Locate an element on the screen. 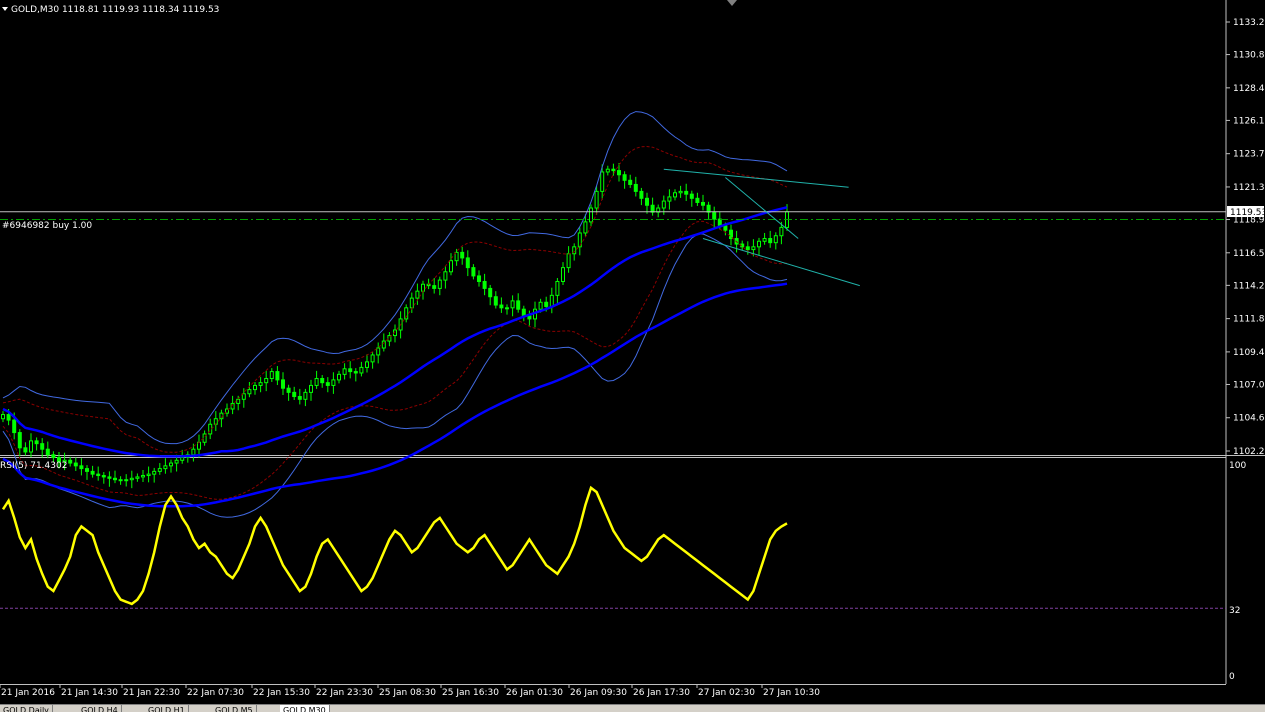 This screenshot has height=712, width=1265. price-tick-label: 1104.67 is located at coordinates (1249, 419).